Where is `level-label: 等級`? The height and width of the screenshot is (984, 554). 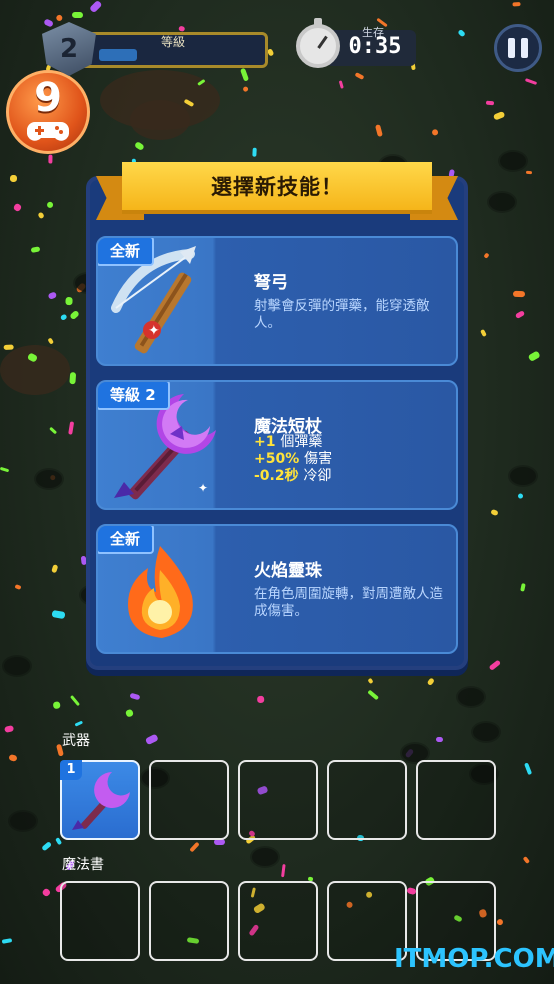 level-label: 等級 is located at coordinates (172, 42).